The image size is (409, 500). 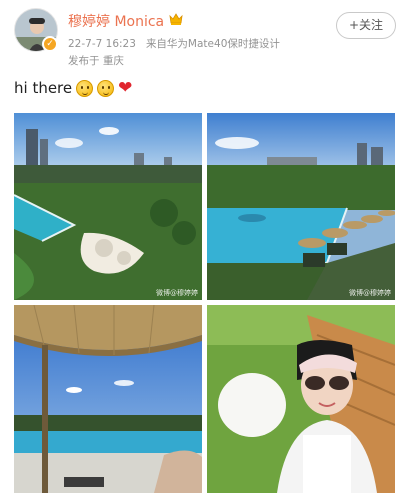 I want to click on post-text-content: hi there, so click(x=43, y=88).